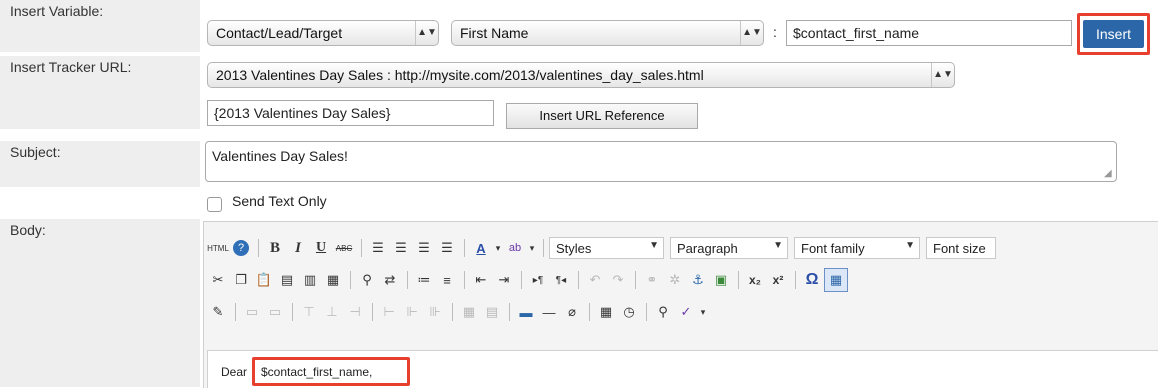 The height and width of the screenshot is (388, 1158). What do you see at coordinates (447, 248) in the screenshot?
I see `align-justify-icon: ☰` at bounding box center [447, 248].